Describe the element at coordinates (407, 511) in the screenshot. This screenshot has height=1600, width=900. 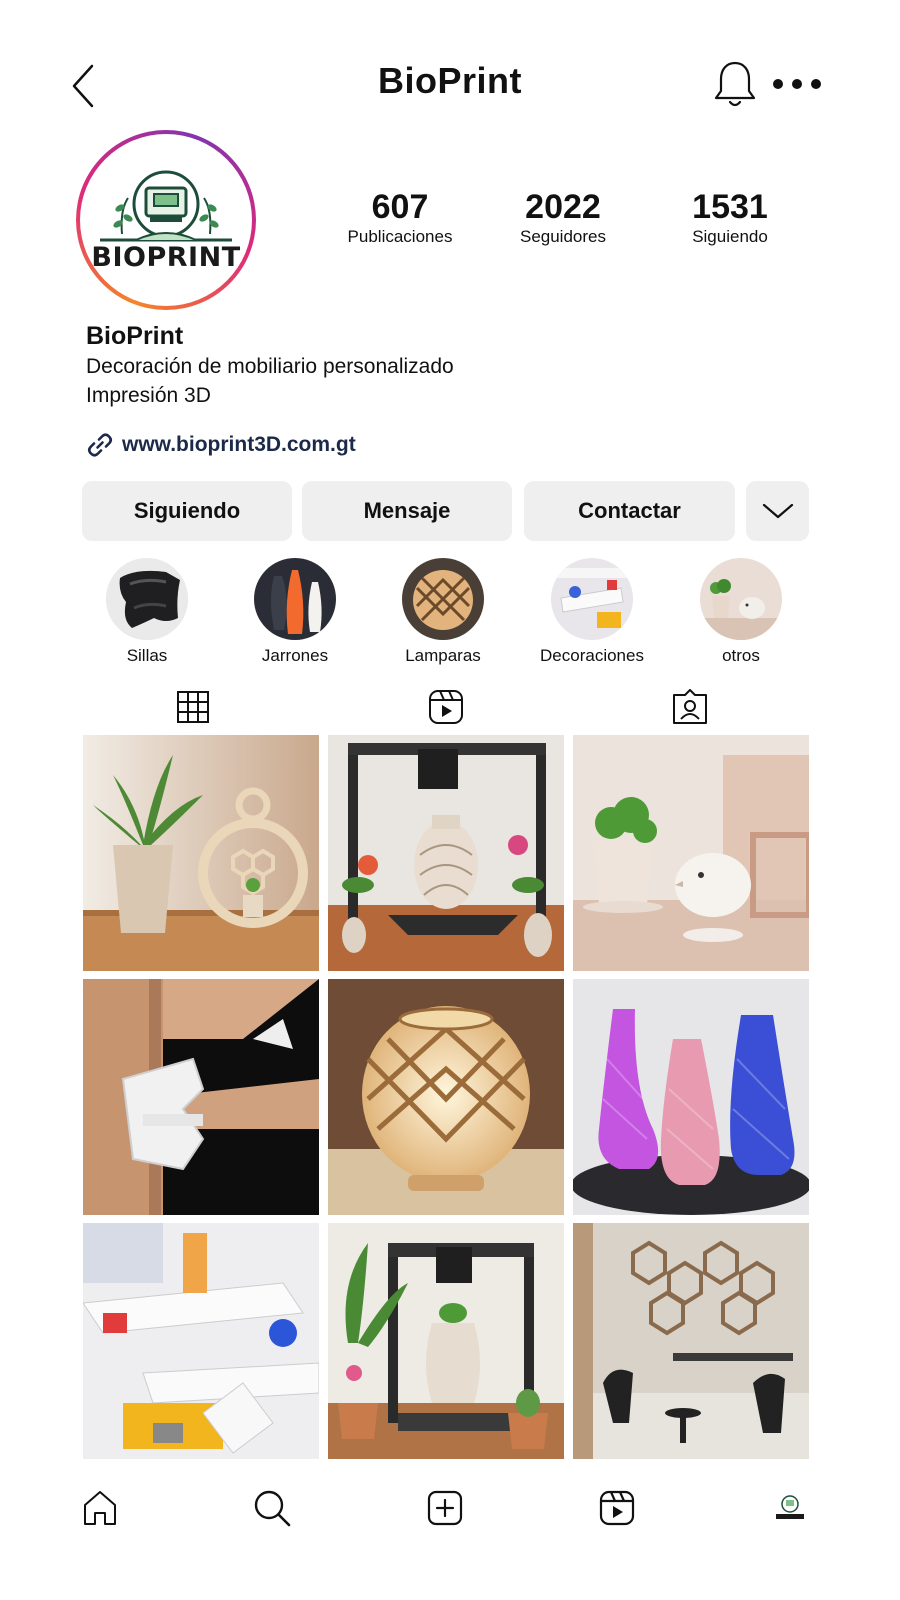
I see `message-button: Mensaje` at that location.